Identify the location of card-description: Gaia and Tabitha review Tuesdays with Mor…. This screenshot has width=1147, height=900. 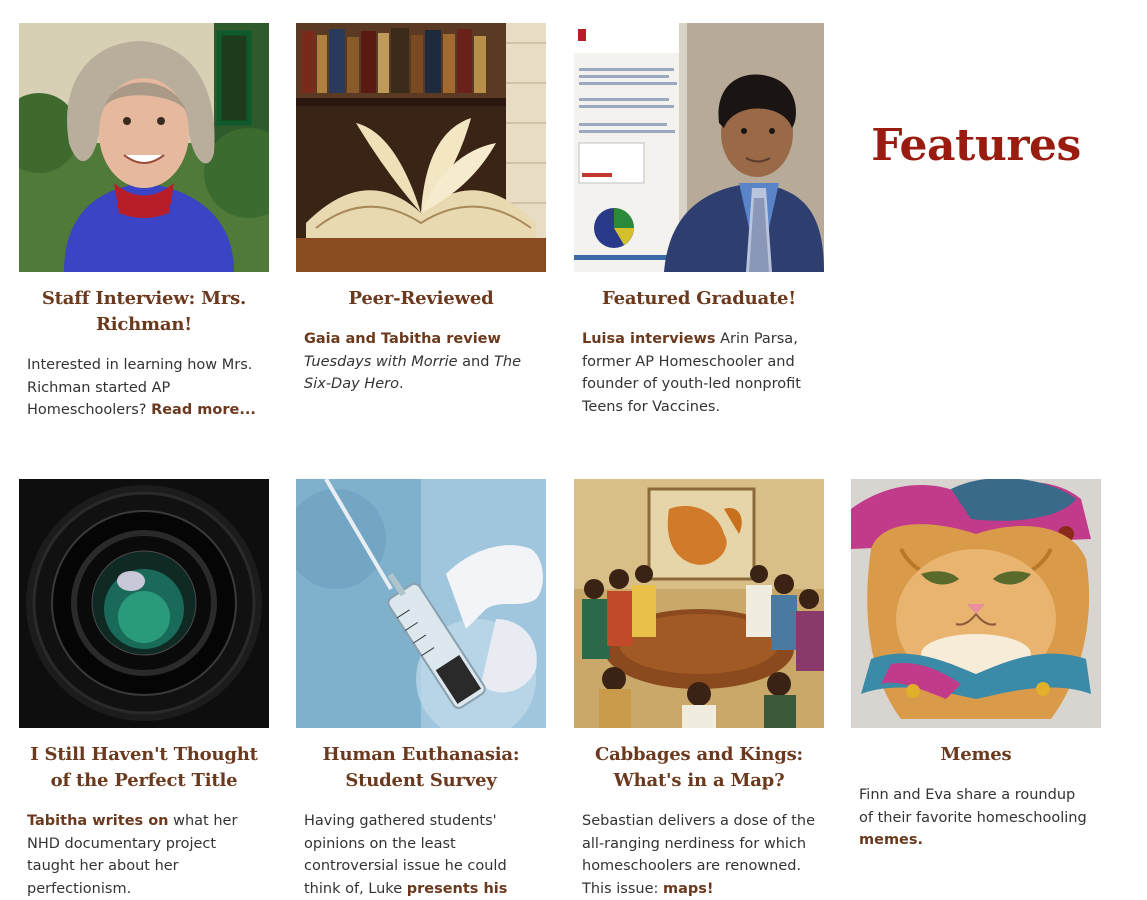
(421, 362).